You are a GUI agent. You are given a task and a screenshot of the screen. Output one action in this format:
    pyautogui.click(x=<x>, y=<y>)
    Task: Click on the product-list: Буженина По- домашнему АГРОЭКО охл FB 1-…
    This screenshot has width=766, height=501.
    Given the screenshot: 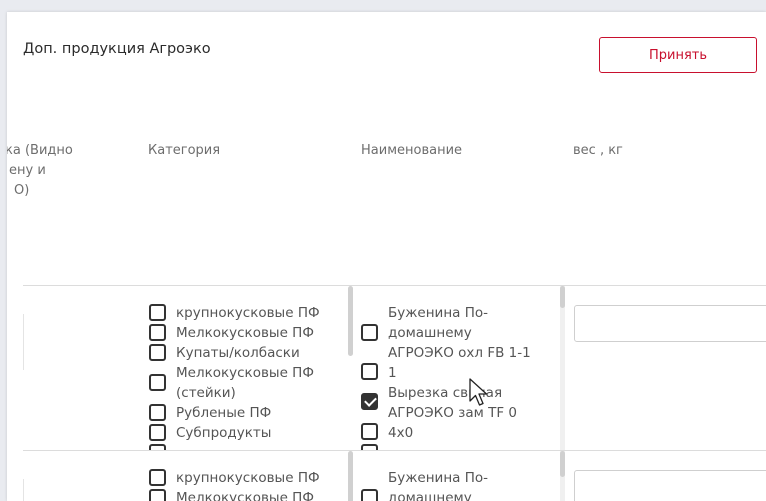 What is the action you would take?
    pyautogui.click(x=464, y=368)
    